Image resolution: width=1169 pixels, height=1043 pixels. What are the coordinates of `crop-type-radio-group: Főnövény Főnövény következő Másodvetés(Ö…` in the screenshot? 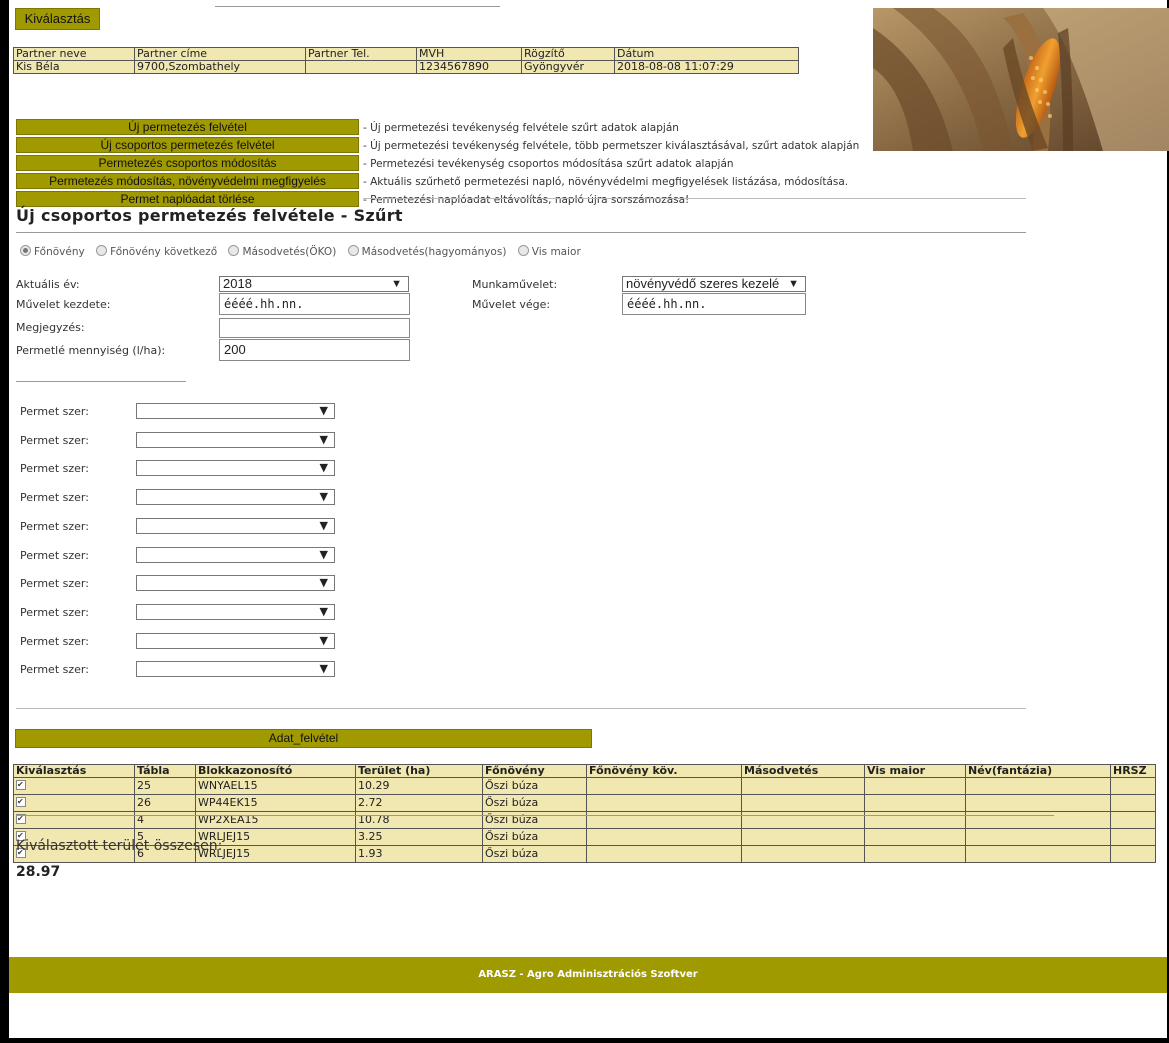 It's located at (304, 251).